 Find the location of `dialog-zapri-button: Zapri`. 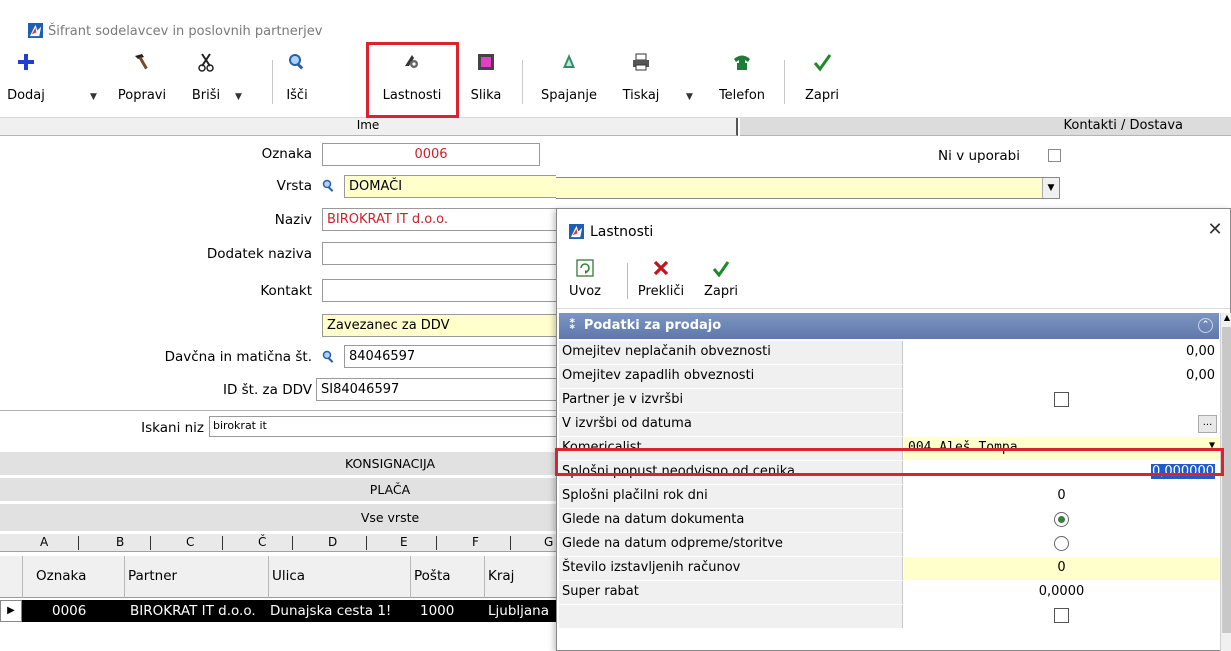

dialog-zapri-button: Zapri is located at coordinates (721, 280).